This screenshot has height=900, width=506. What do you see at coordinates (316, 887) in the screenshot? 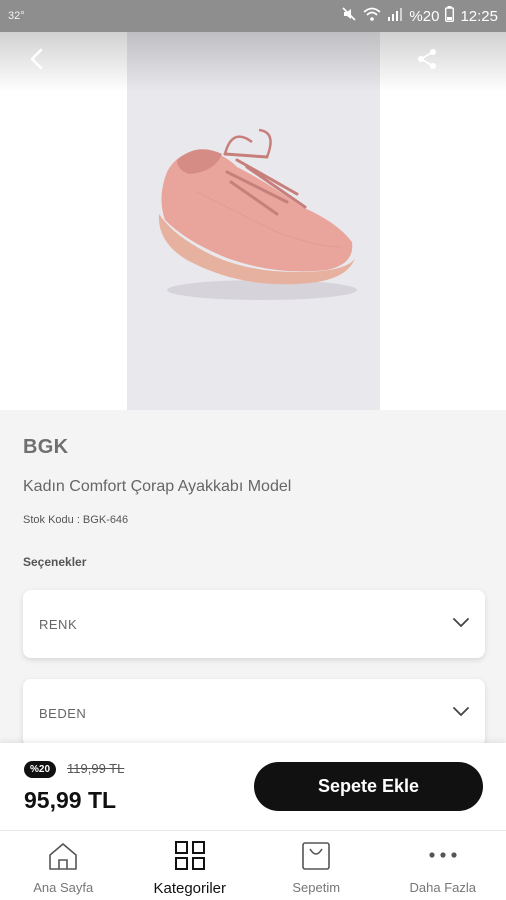
I see `tab-cart-label: Sepetim` at bounding box center [316, 887].